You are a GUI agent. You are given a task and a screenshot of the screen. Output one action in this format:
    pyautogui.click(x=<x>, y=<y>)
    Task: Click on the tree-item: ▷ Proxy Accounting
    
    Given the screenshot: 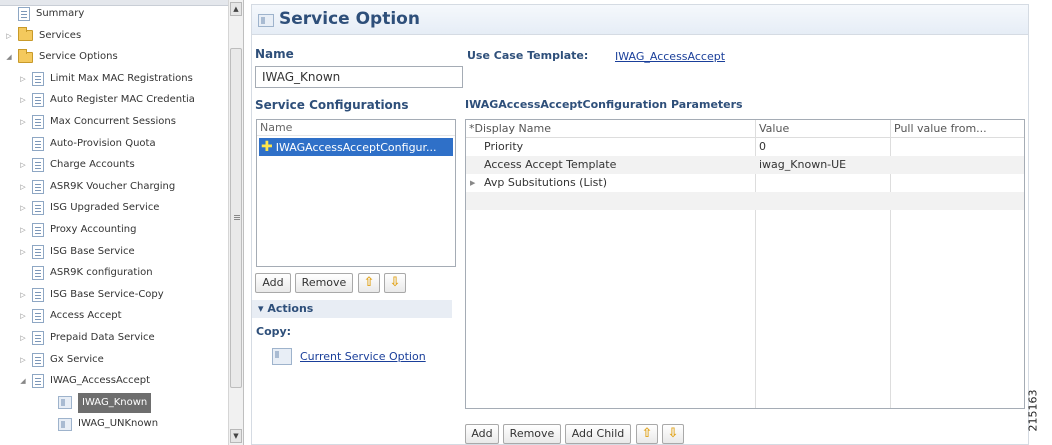 What is the action you would take?
    pyautogui.click(x=77, y=230)
    